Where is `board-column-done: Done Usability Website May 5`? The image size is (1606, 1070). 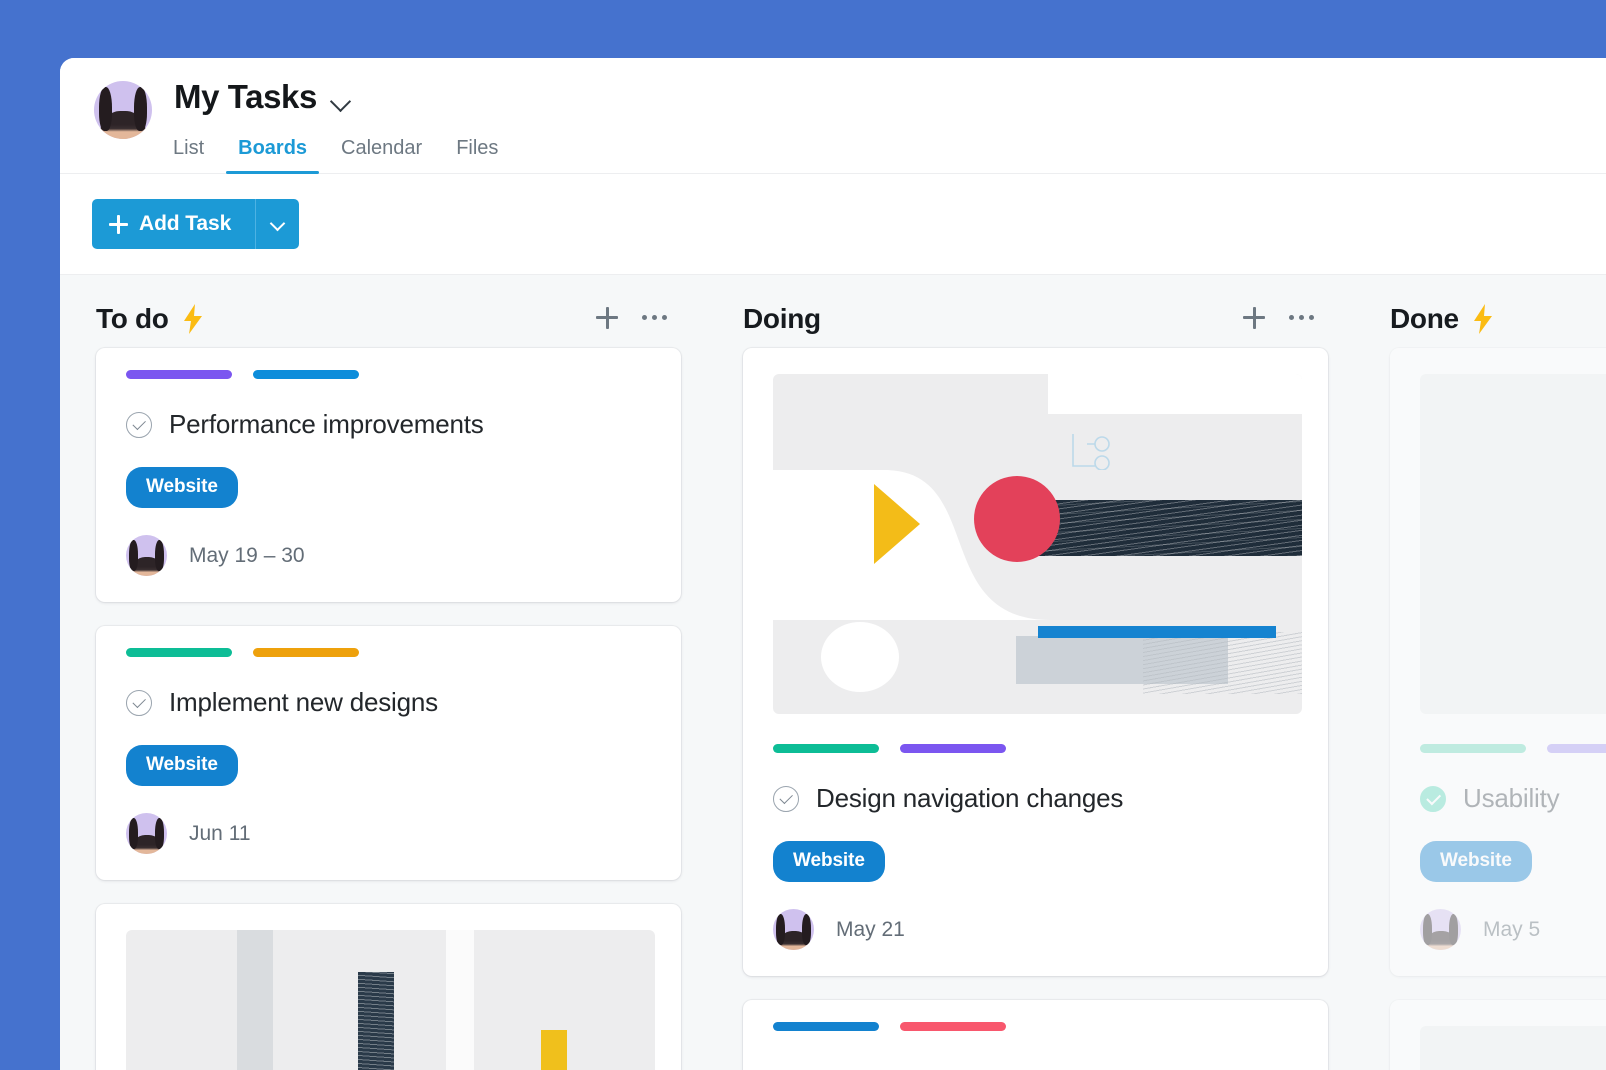
board-column-done: Done Usability Website May 5 is located at coordinates (1498, 672).